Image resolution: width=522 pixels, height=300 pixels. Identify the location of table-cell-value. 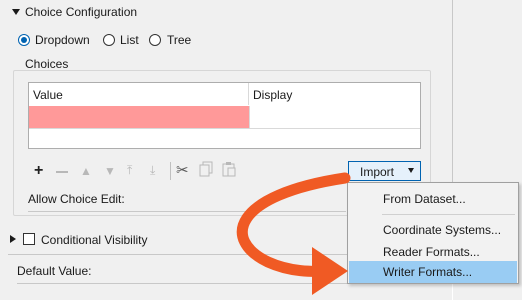
(139, 117).